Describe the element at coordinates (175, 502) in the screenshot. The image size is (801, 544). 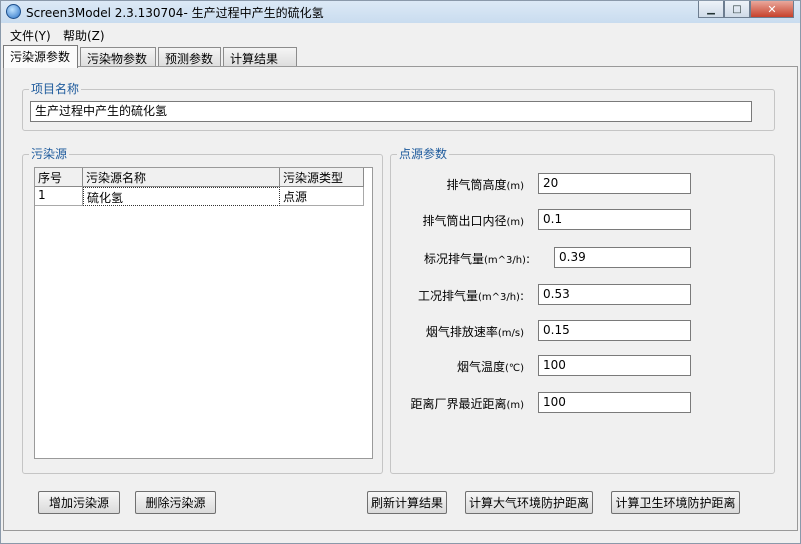
I see `delete-source-button: 删除污染源` at that location.